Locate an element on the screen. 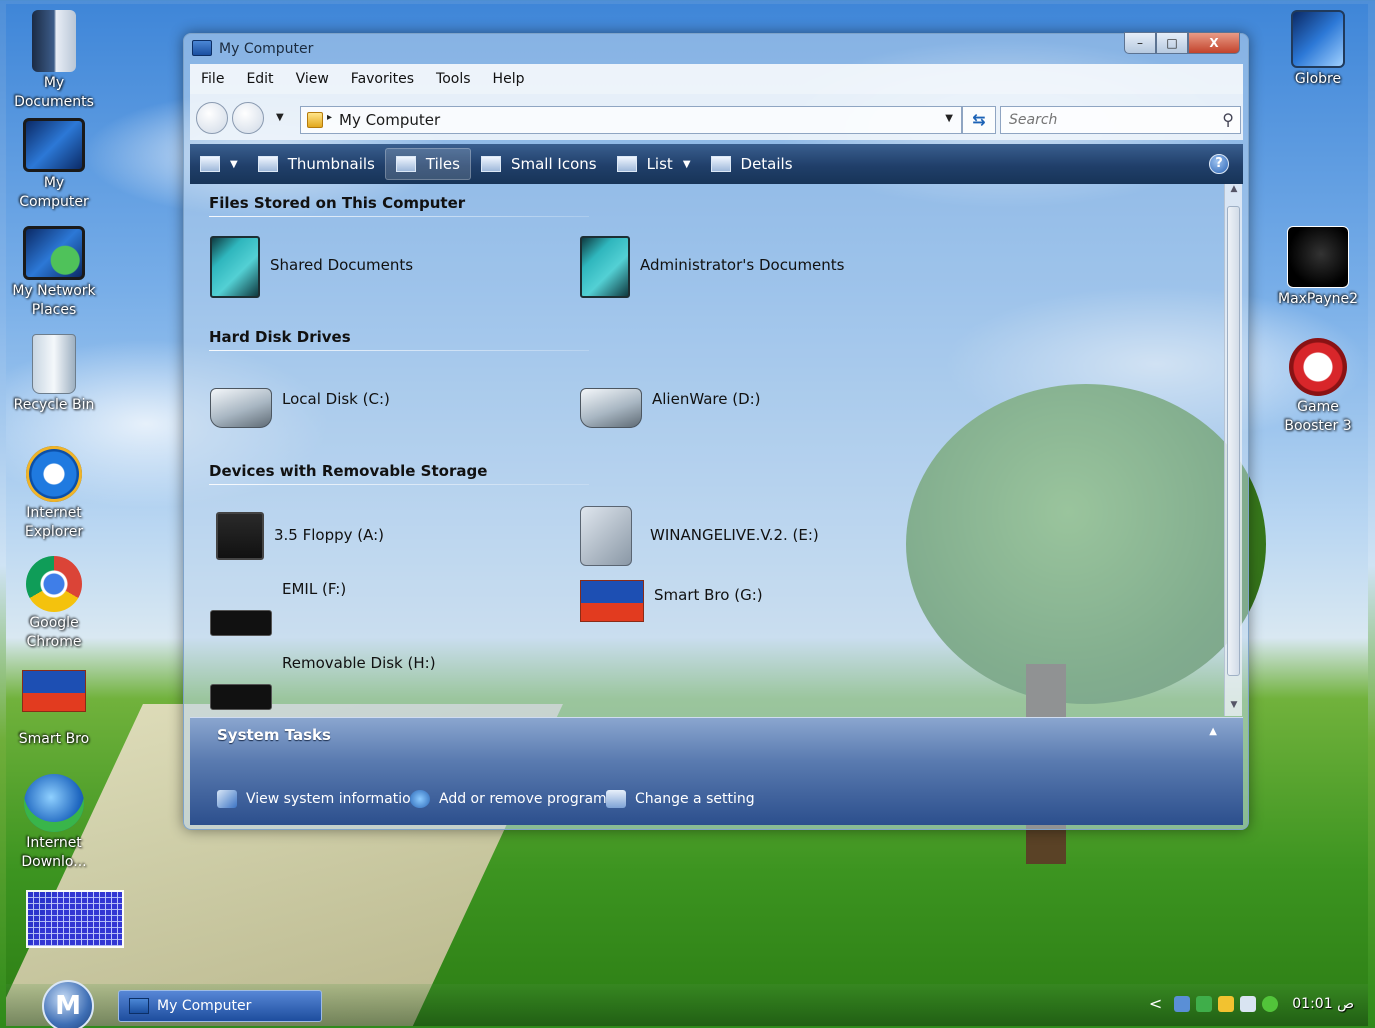 Image resolution: width=1375 pixels, height=1028 pixels. desktop-icon-recycle-bin: Recycle Bin is located at coordinates (54, 374).